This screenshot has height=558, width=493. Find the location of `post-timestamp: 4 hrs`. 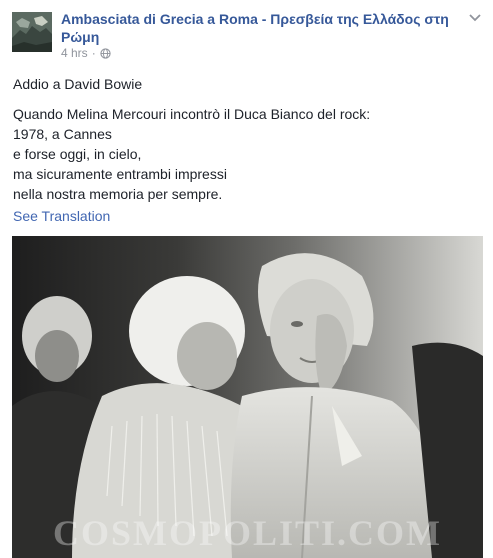

post-timestamp: 4 hrs is located at coordinates (74, 53).